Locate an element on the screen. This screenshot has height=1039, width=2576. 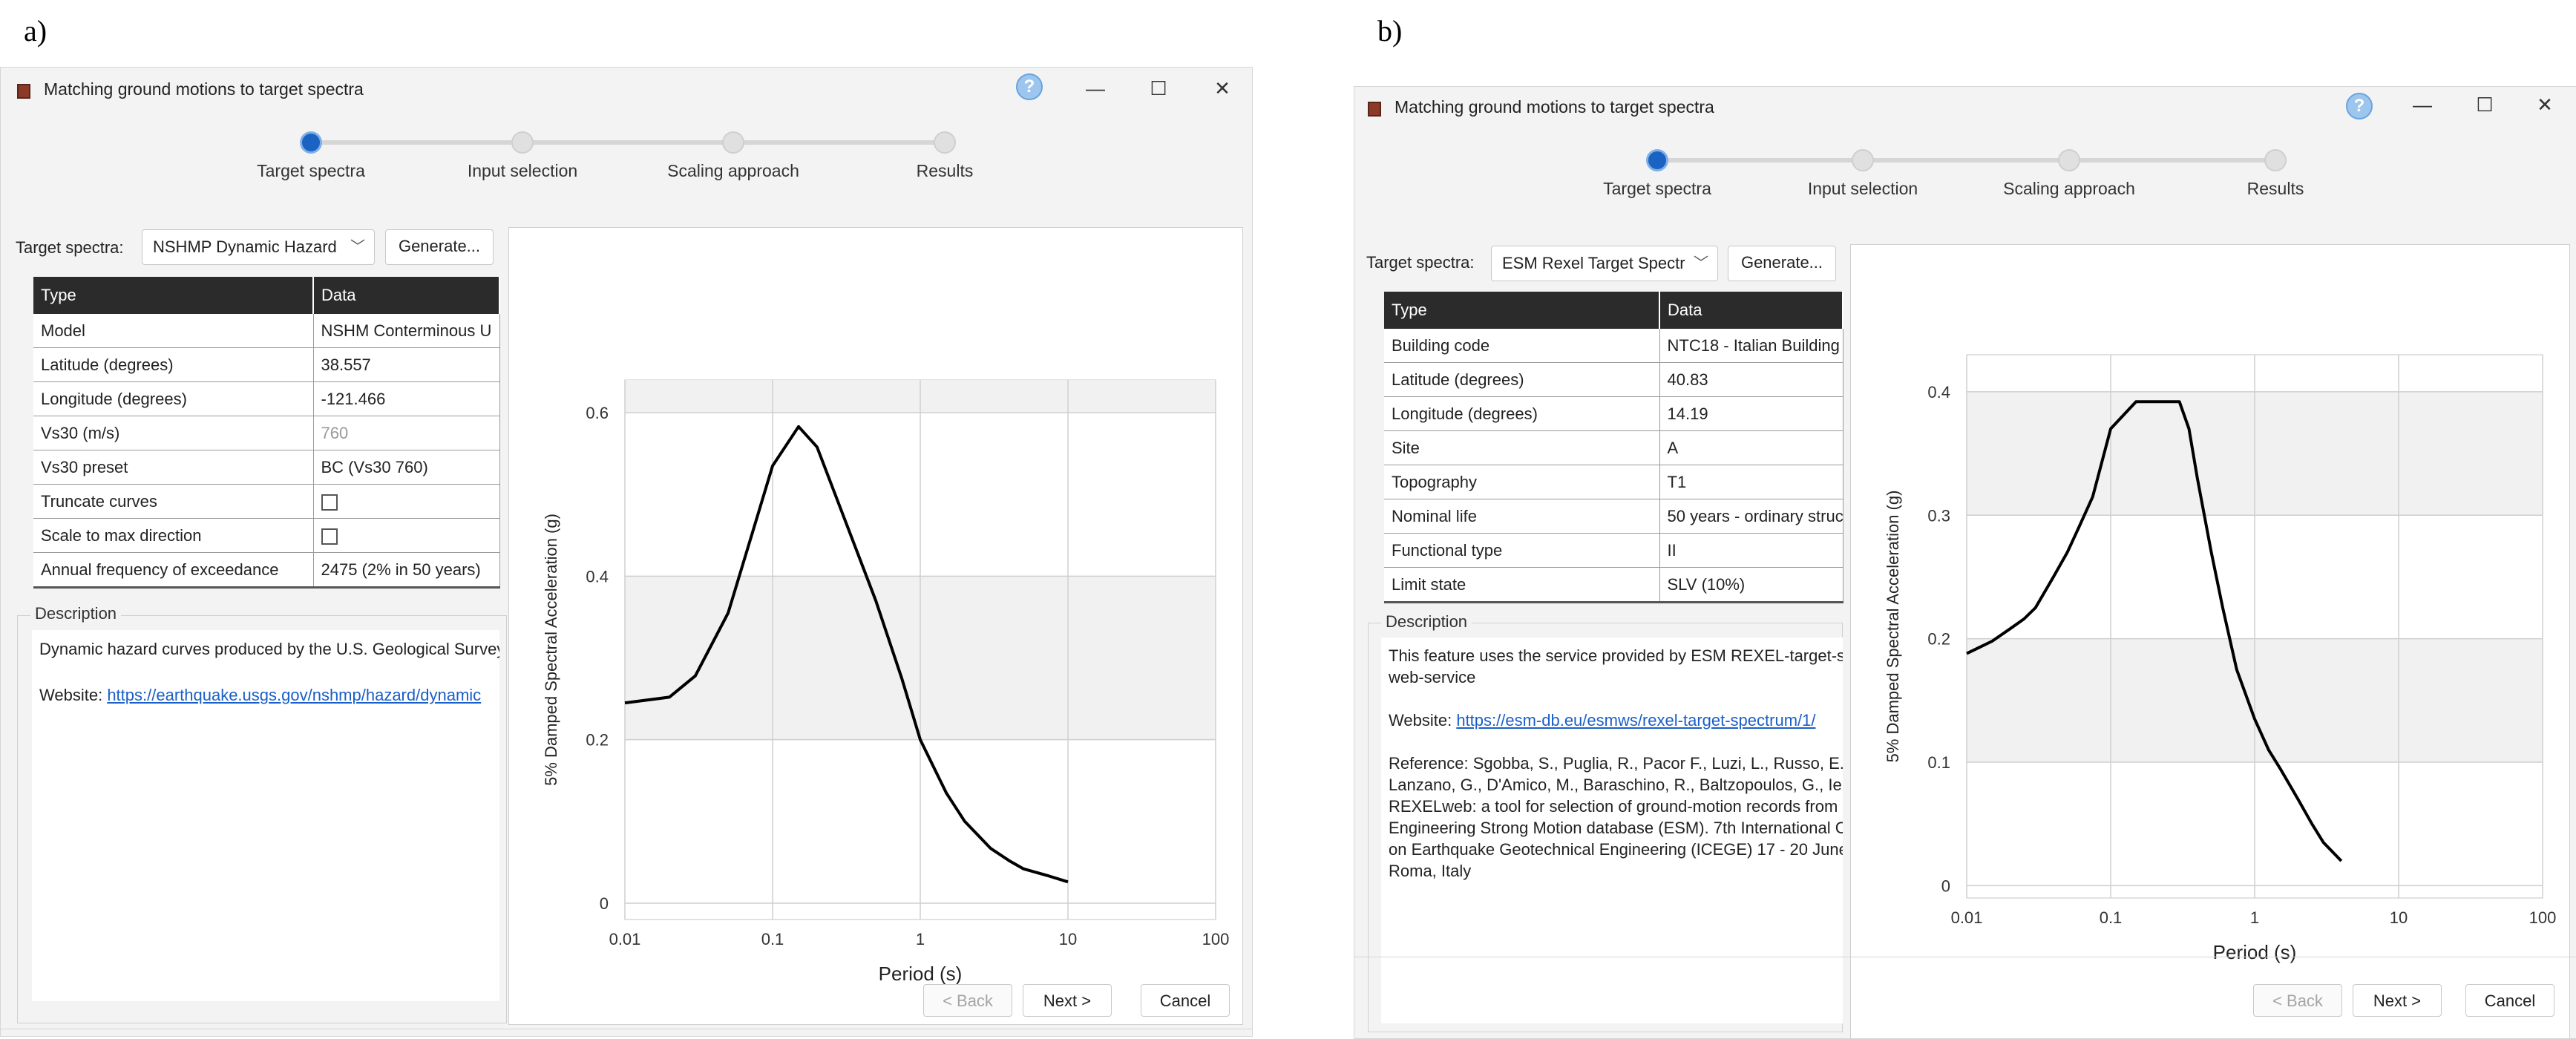
table-row: Nominal life 50 years - ordinary struc is located at coordinates (1614, 516).